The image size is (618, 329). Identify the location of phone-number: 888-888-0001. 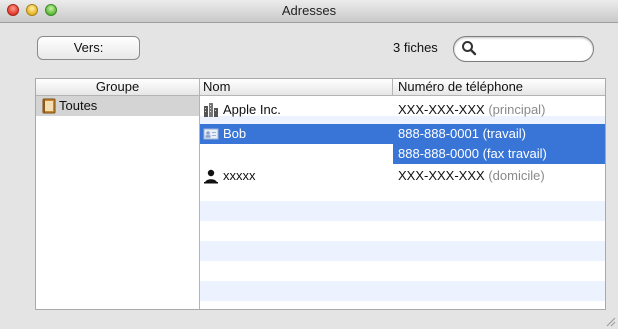
(438, 133).